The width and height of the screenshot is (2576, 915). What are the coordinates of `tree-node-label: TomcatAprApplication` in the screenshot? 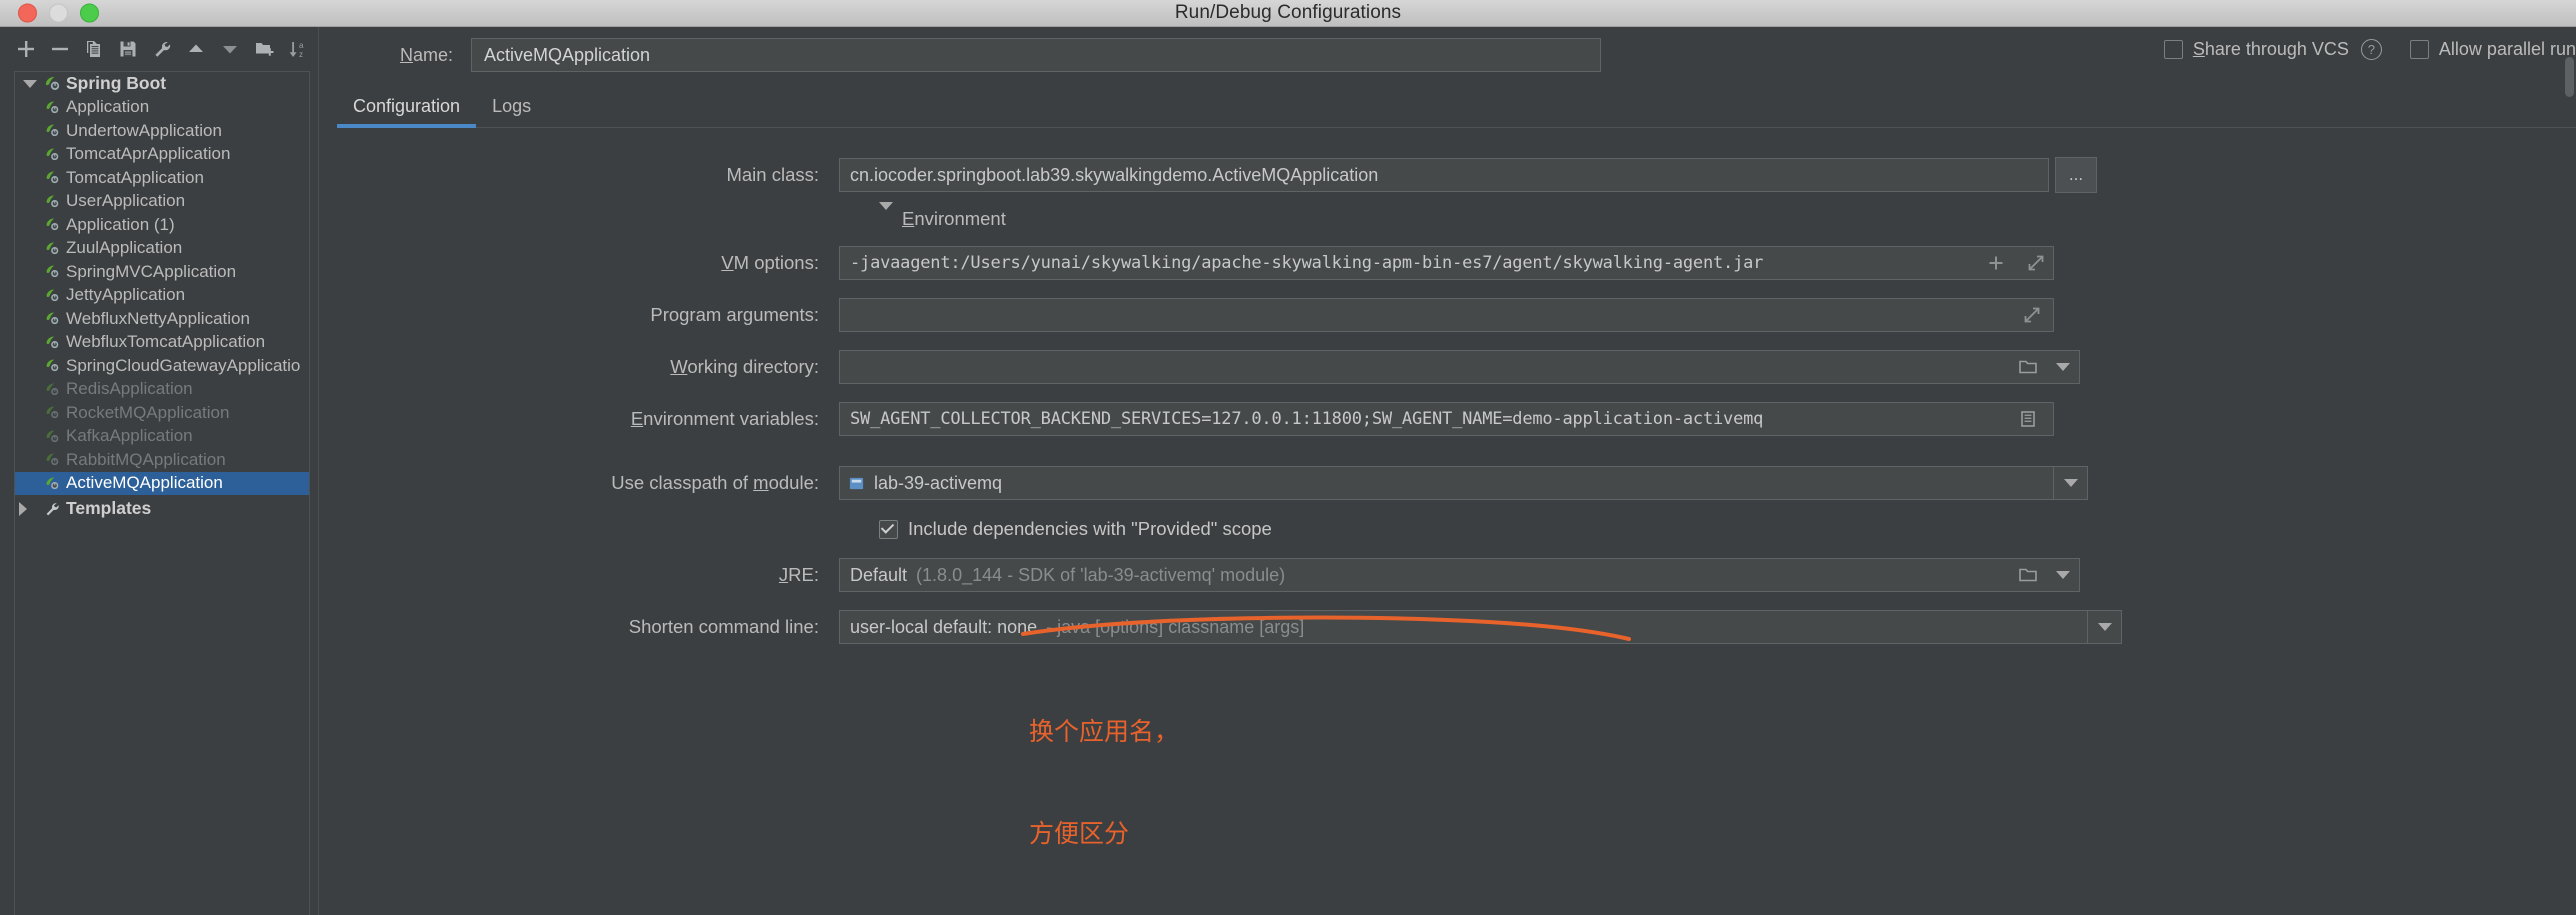 It's located at (148, 154).